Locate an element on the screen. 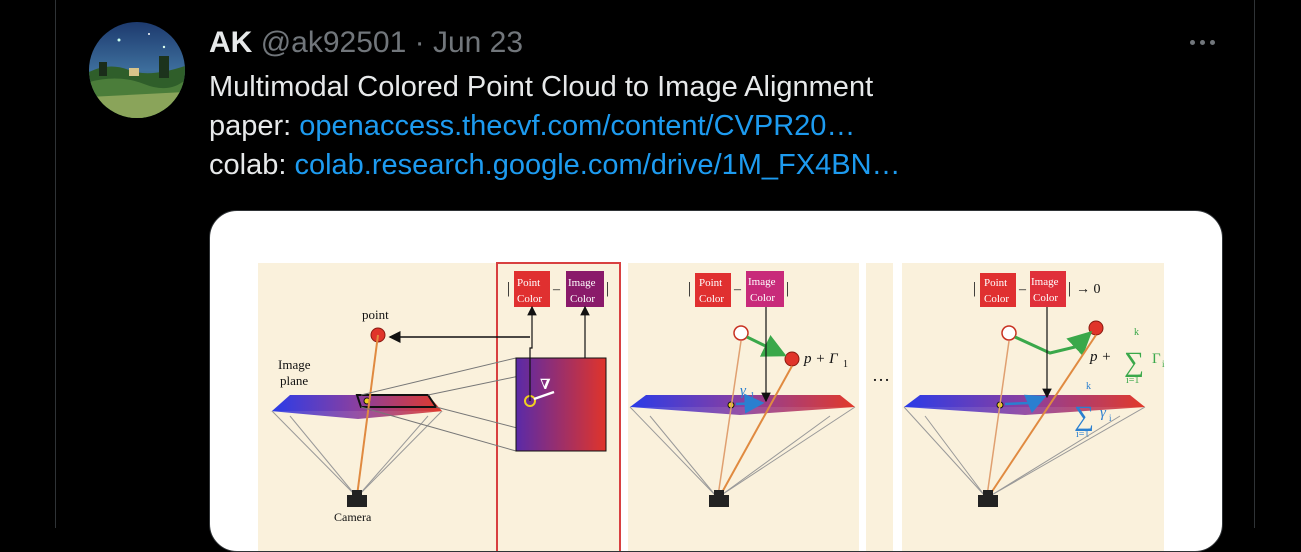 This screenshot has width=1301, height=552. tweet-date: Jun 23 is located at coordinates (478, 42).